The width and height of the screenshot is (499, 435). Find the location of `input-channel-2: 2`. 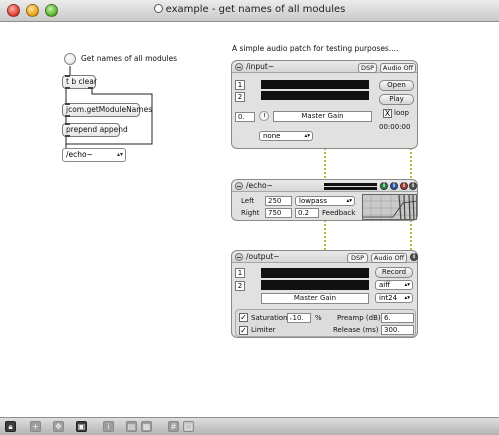

input-channel-2: 2 is located at coordinates (240, 97).